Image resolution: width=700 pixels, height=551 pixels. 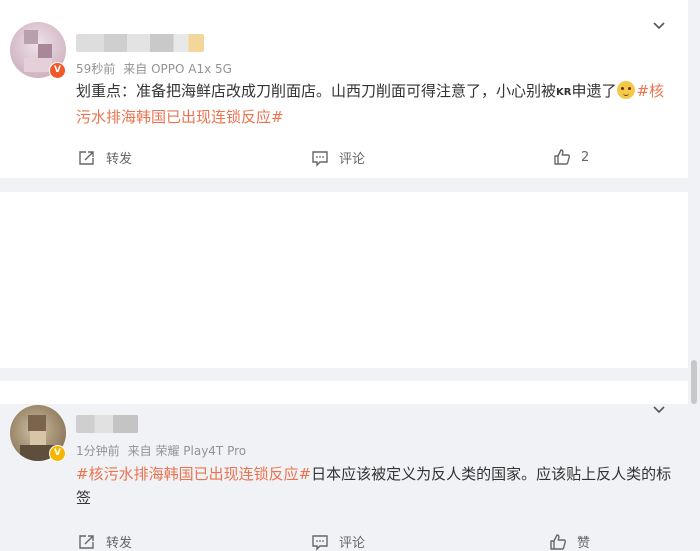 What do you see at coordinates (95, 69) in the screenshot?
I see `post-time: 59秒前` at bounding box center [95, 69].